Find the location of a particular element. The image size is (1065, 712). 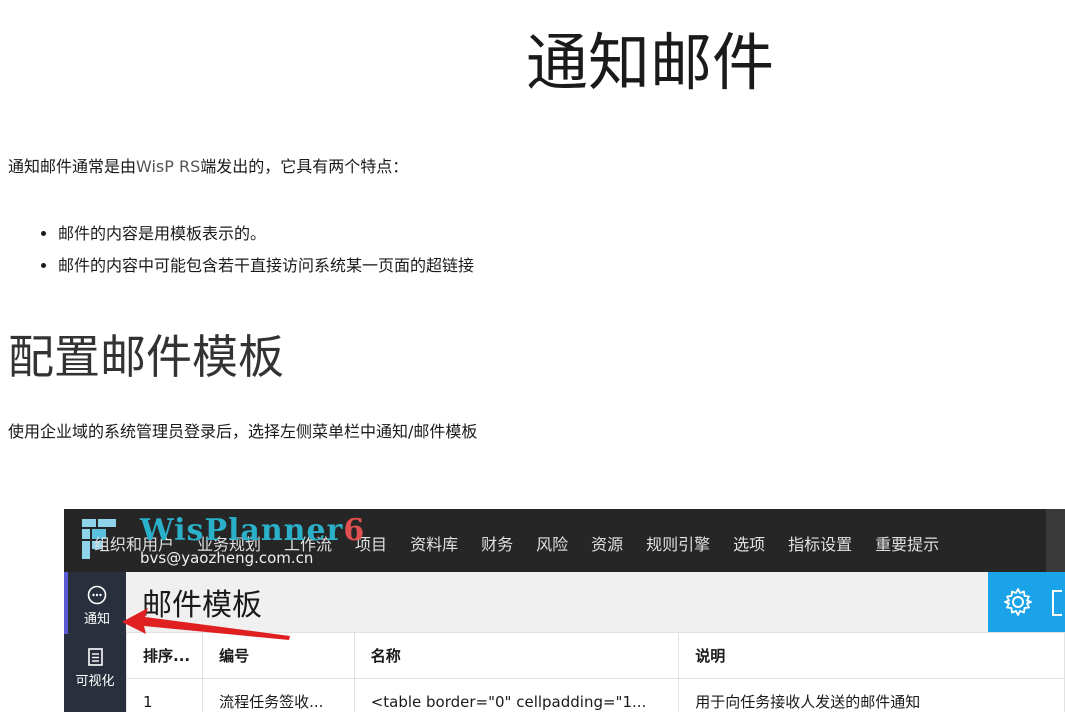

logo-version: 6 is located at coordinates (354, 530).